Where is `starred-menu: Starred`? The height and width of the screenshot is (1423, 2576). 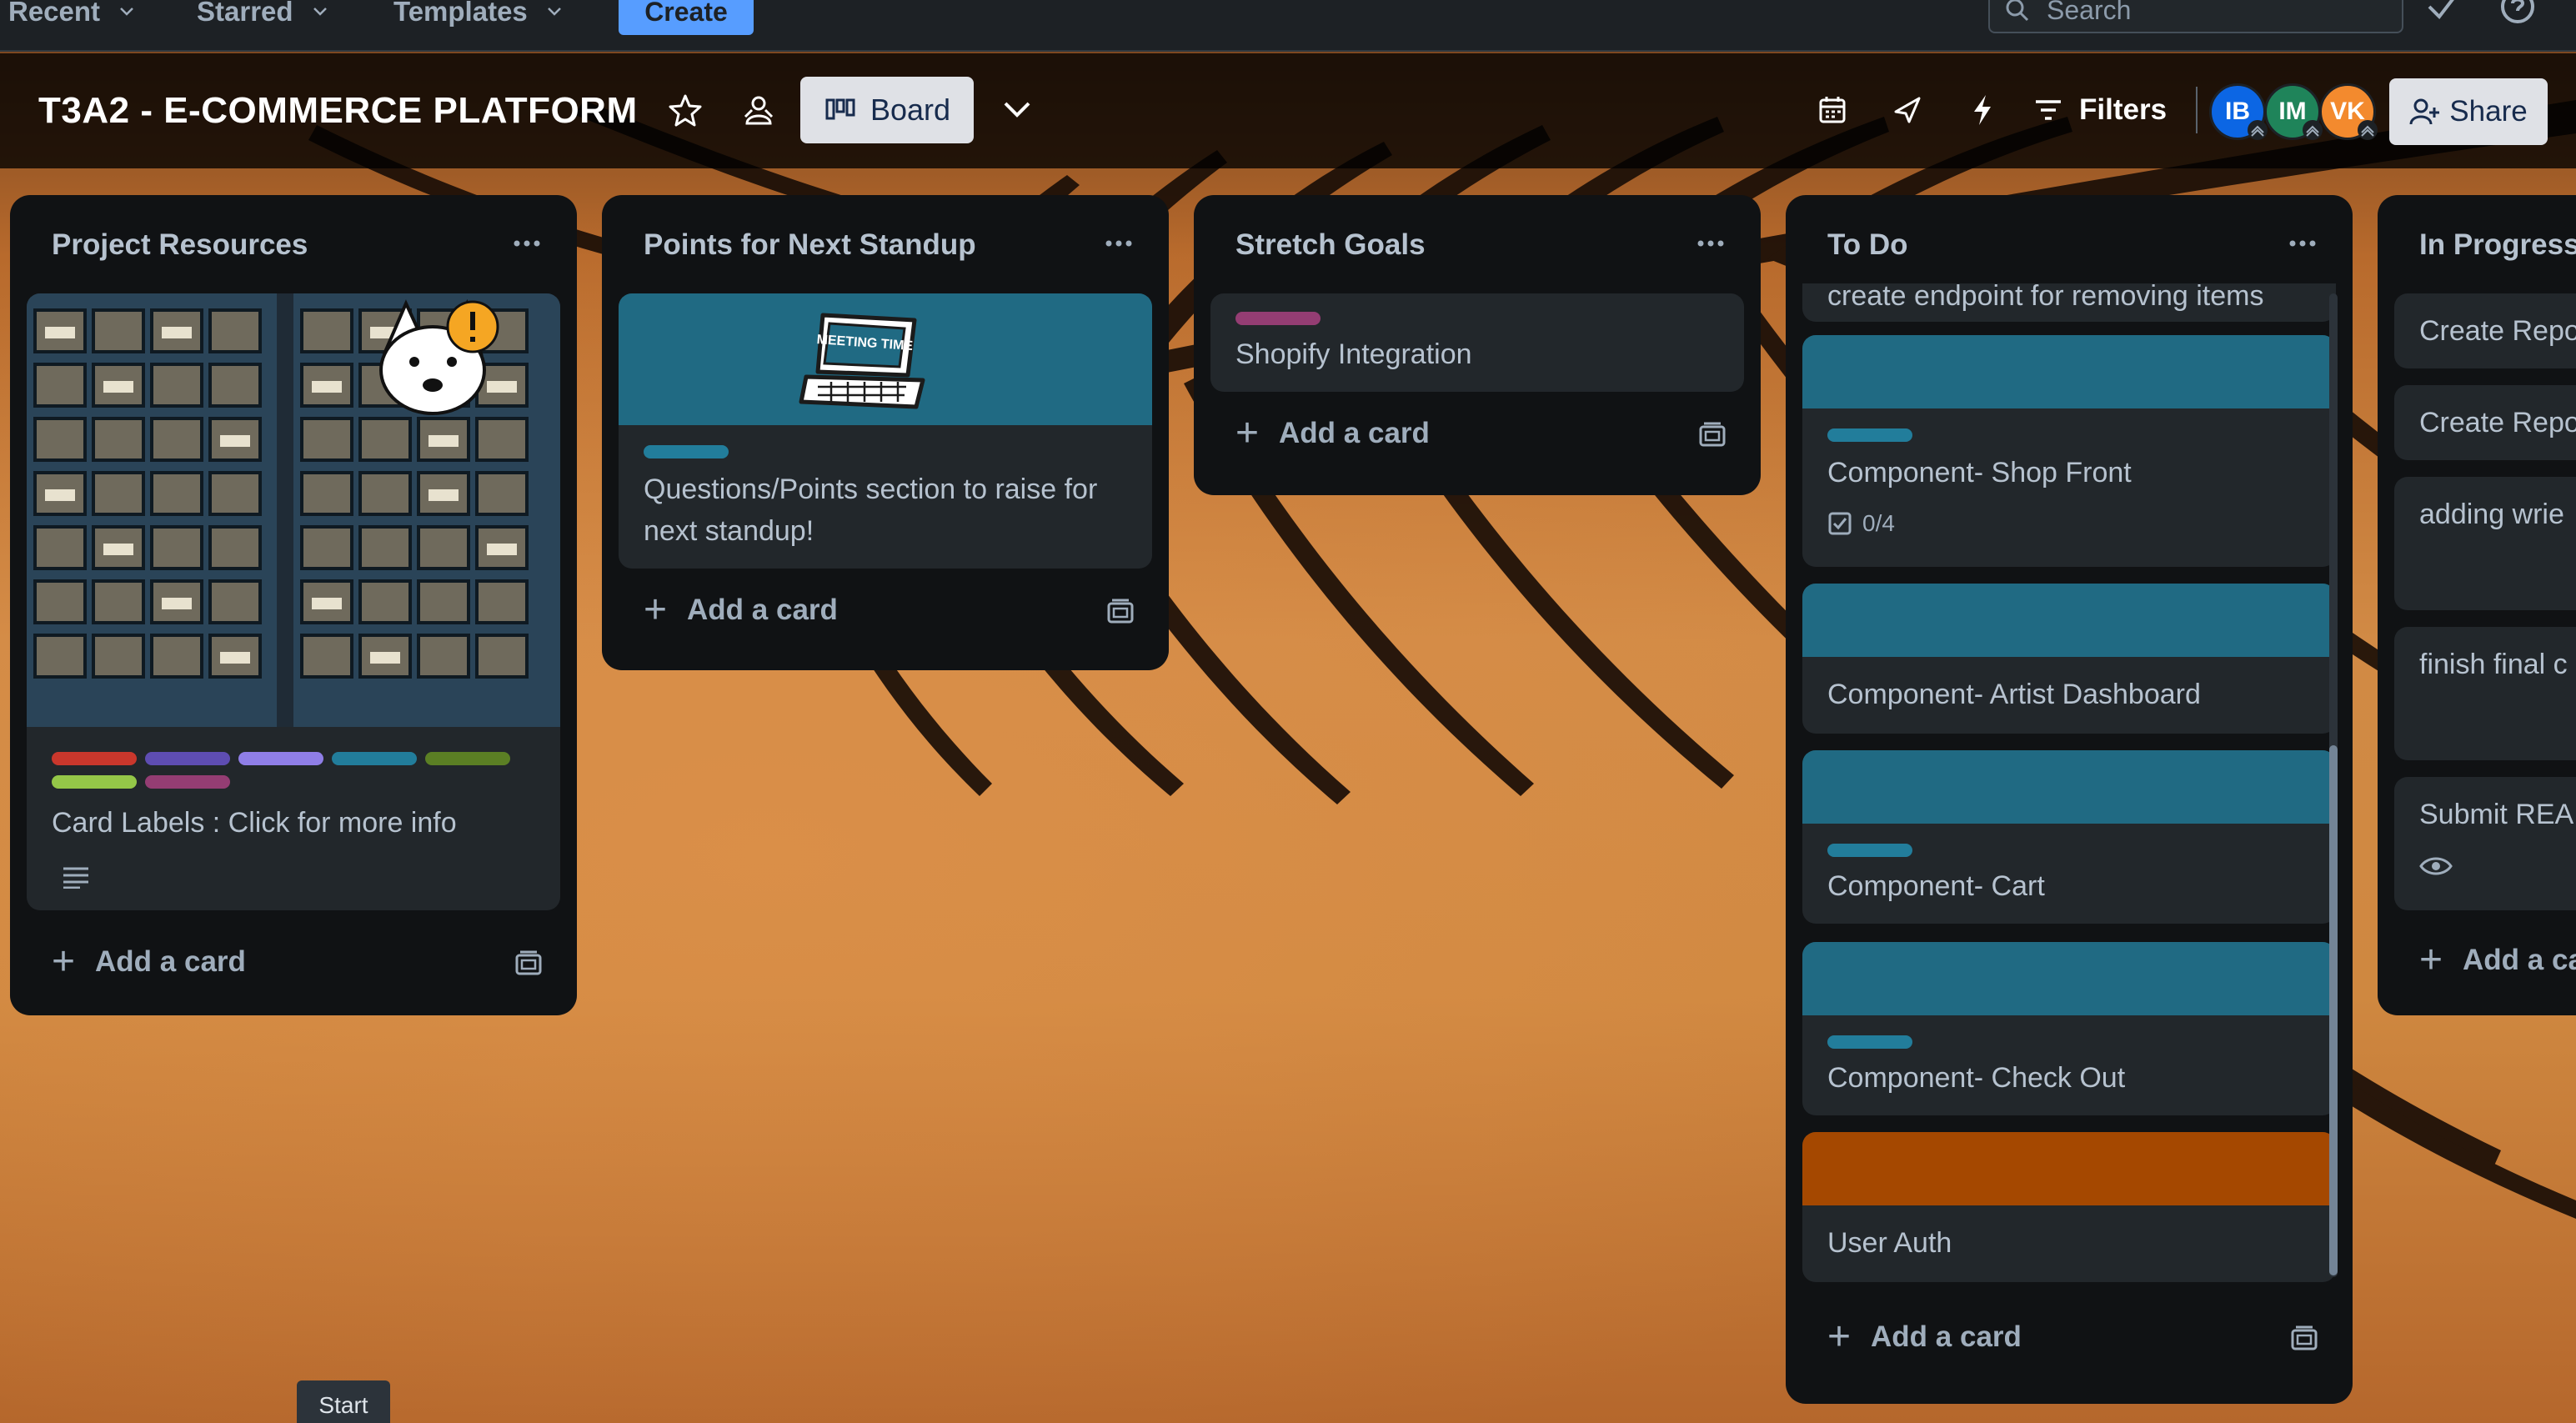
starred-menu: Starred is located at coordinates (262, 15).